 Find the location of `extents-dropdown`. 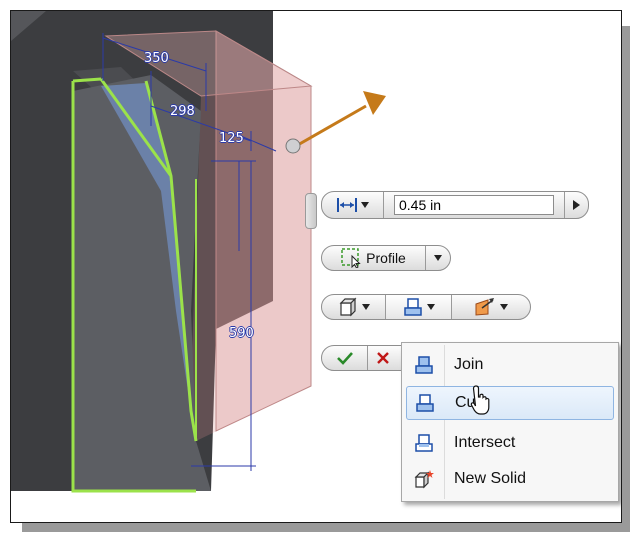

extents-dropdown is located at coordinates (353, 205).